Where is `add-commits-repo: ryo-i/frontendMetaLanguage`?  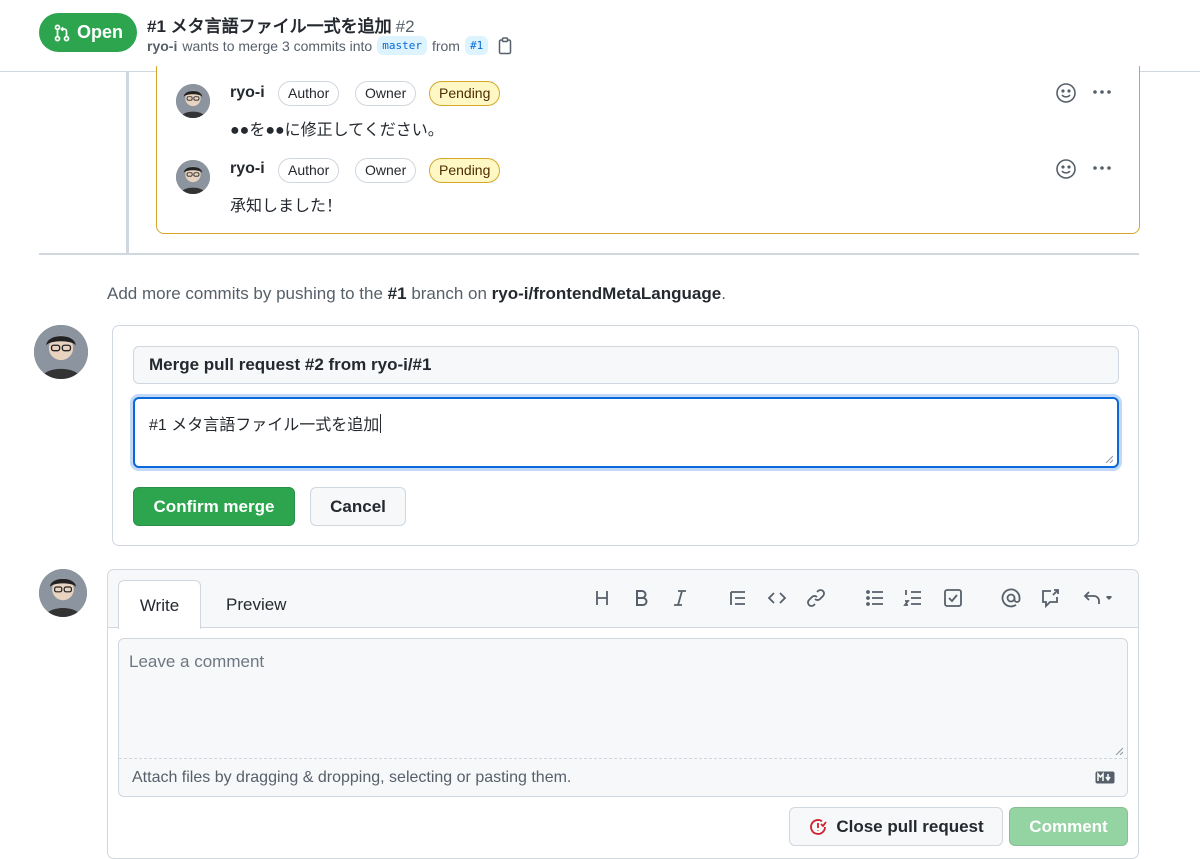 add-commits-repo: ryo-i/frontendMetaLanguage is located at coordinates (607, 293).